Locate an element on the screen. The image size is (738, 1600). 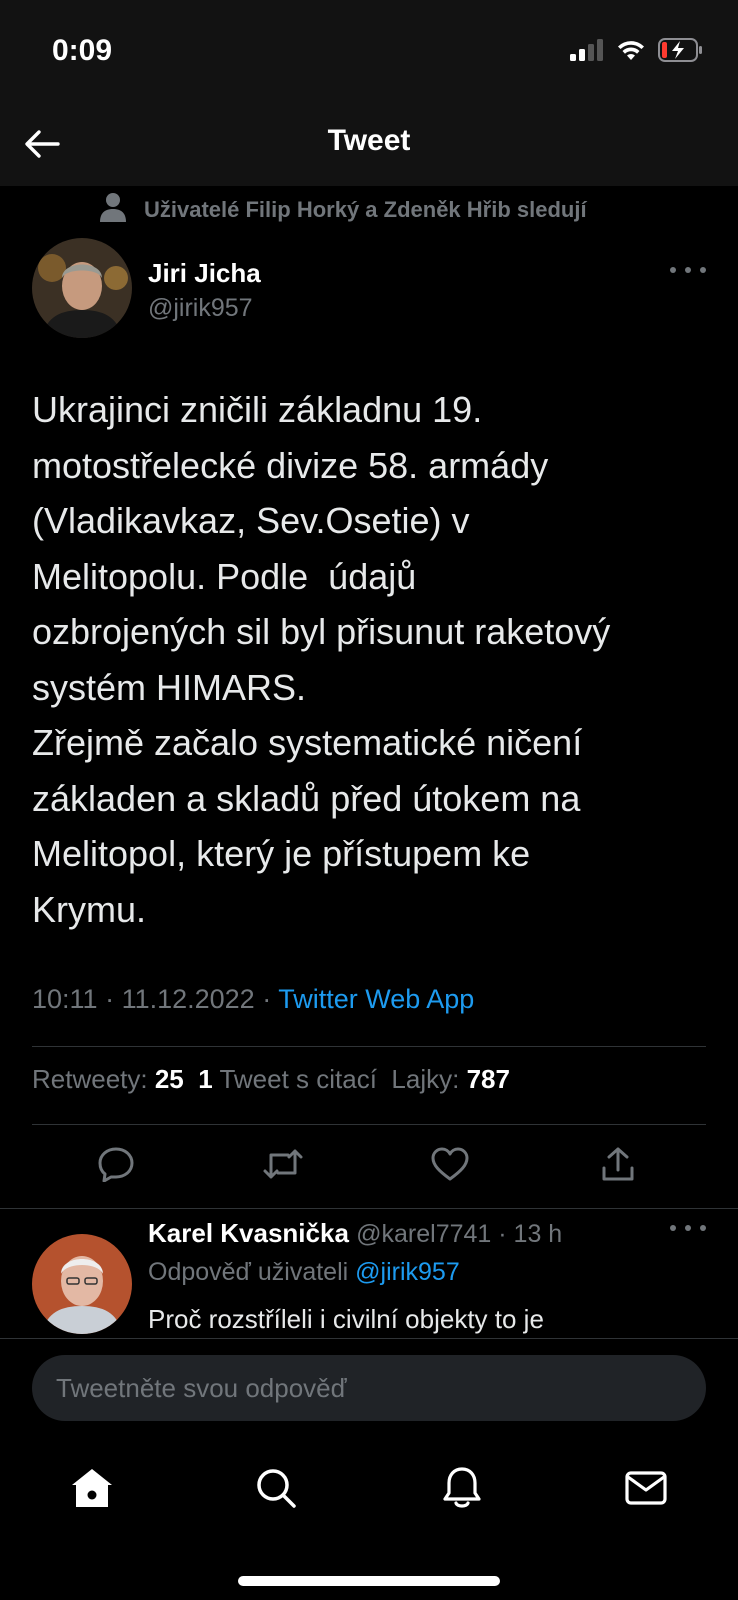
like-button is located at coordinates (450, 1166).